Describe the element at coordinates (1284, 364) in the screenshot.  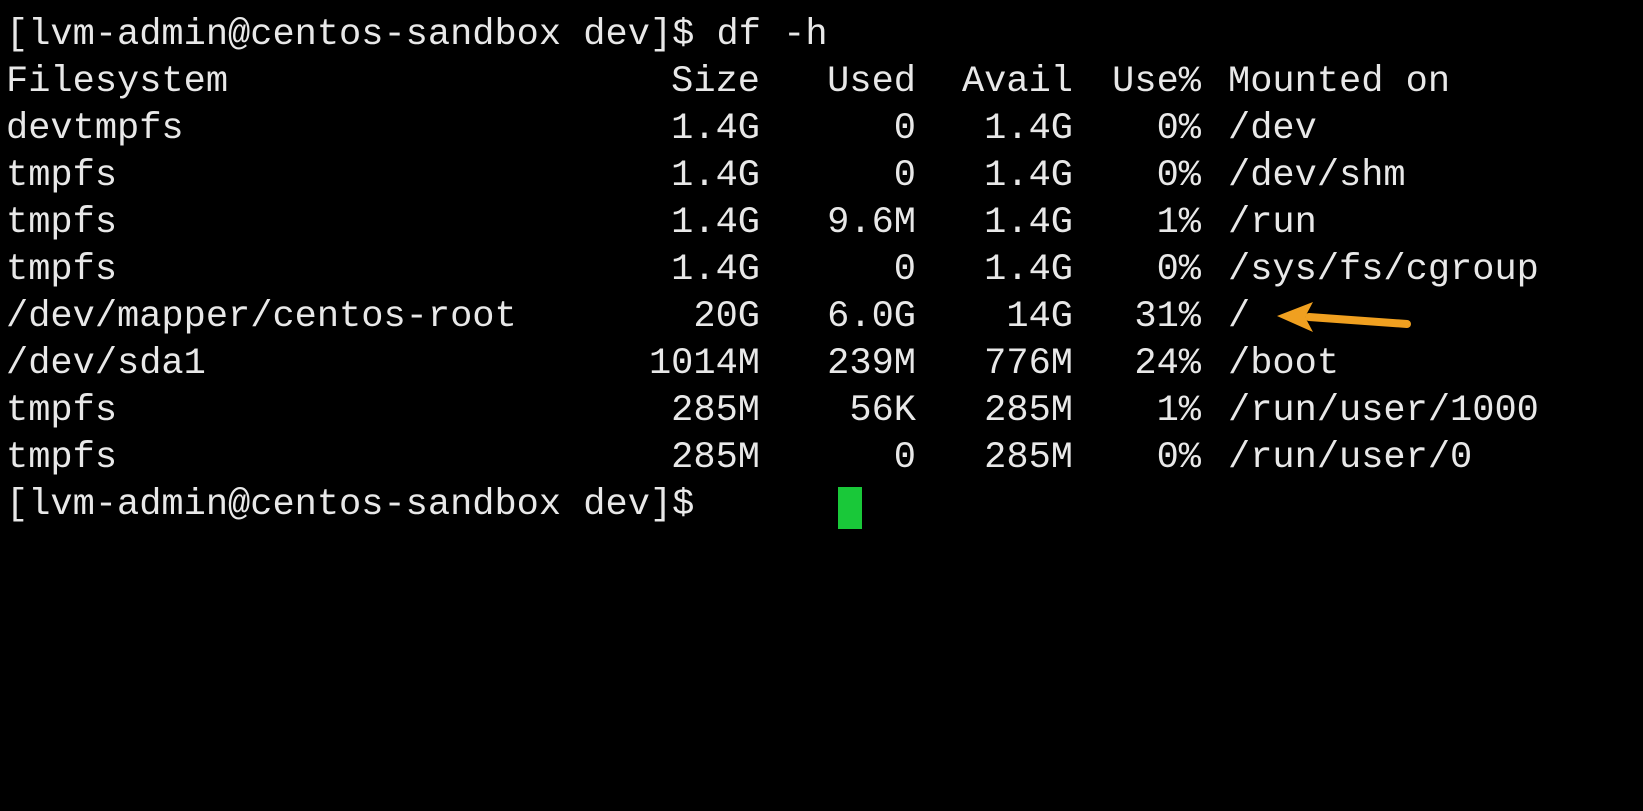
I see `cell-mounted-on: /boot` at that location.